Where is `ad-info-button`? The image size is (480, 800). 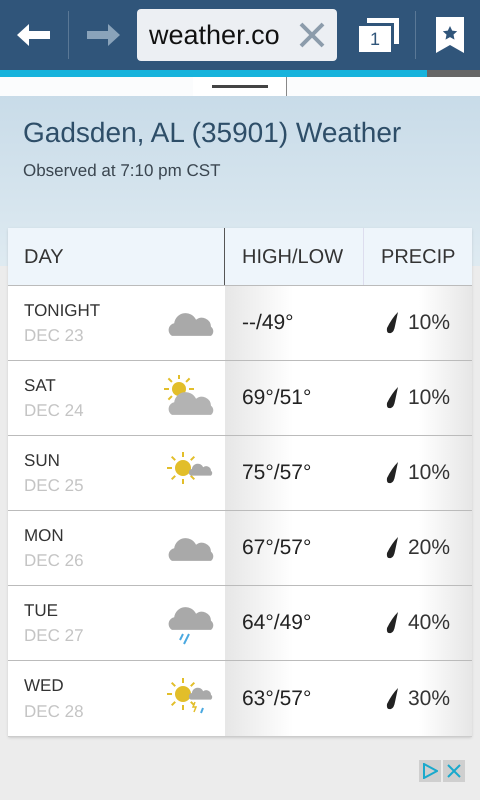 ad-info-button is located at coordinates (430, 771).